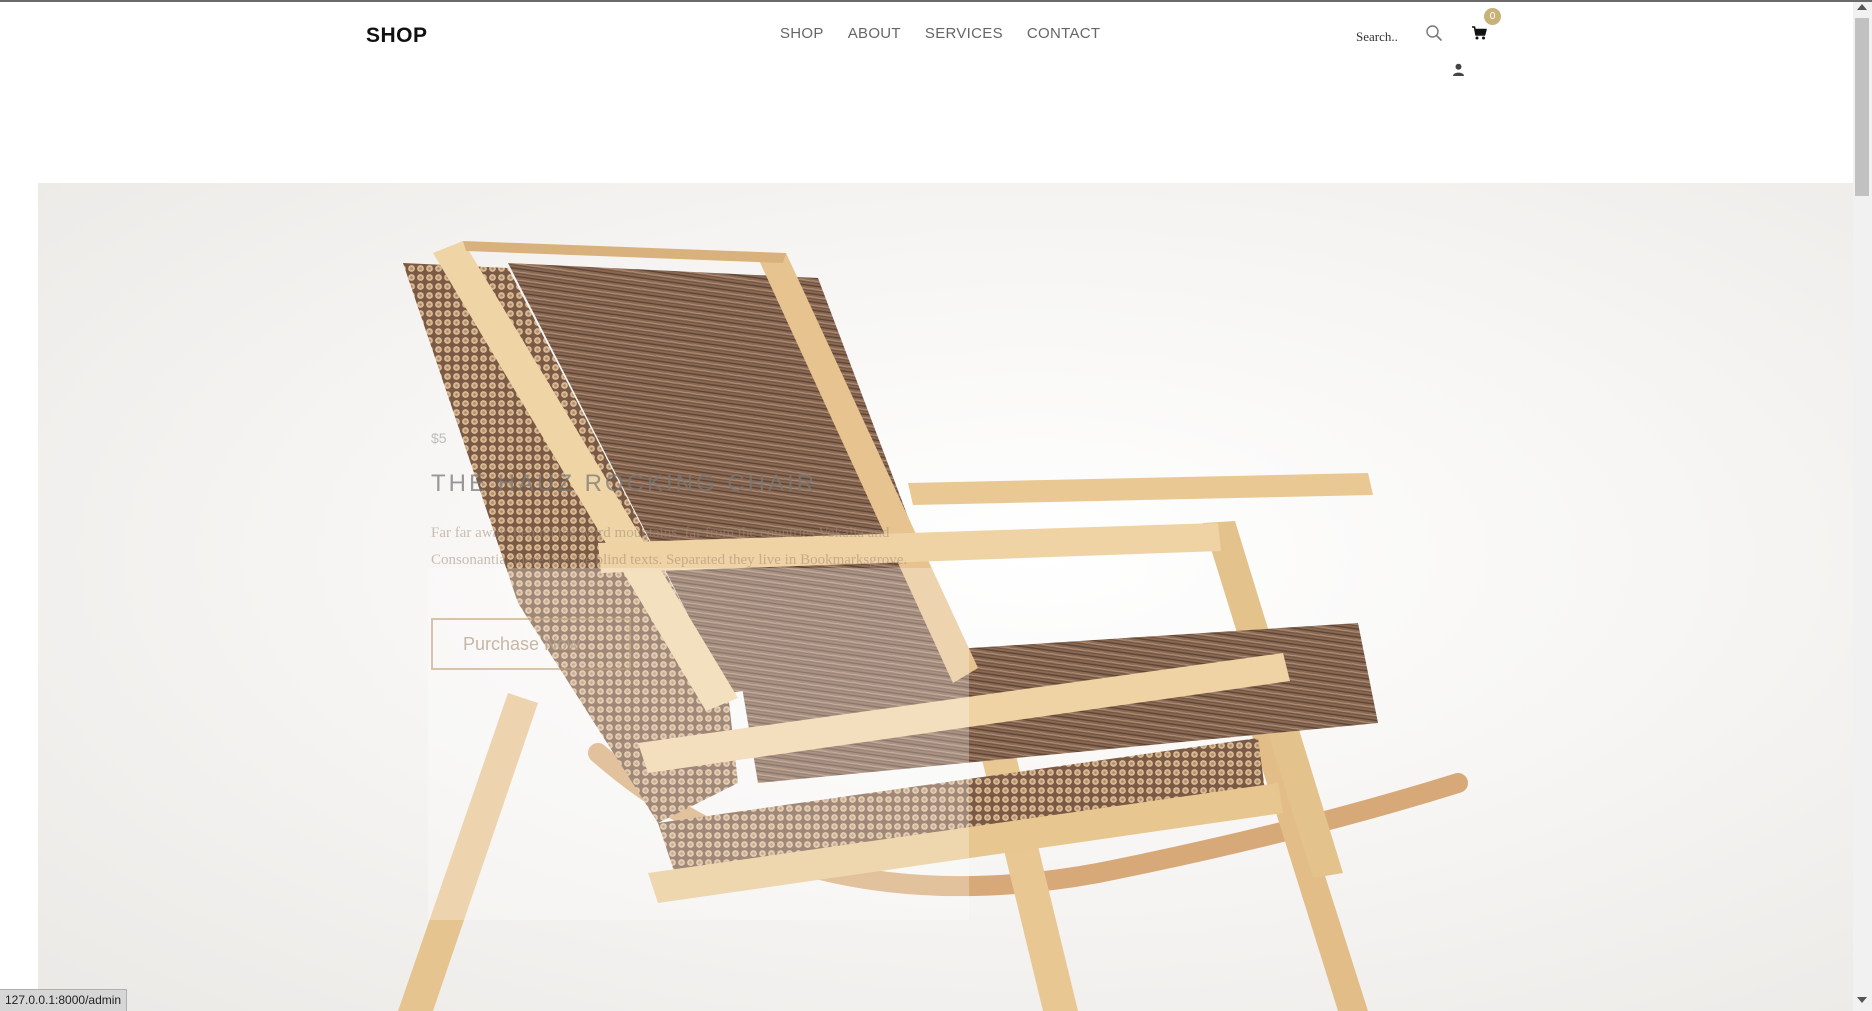 The height and width of the screenshot is (1011, 1872). What do you see at coordinates (439, 438) in the screenshot?
I see `product-price: $5` at bounding box center [439, 438].